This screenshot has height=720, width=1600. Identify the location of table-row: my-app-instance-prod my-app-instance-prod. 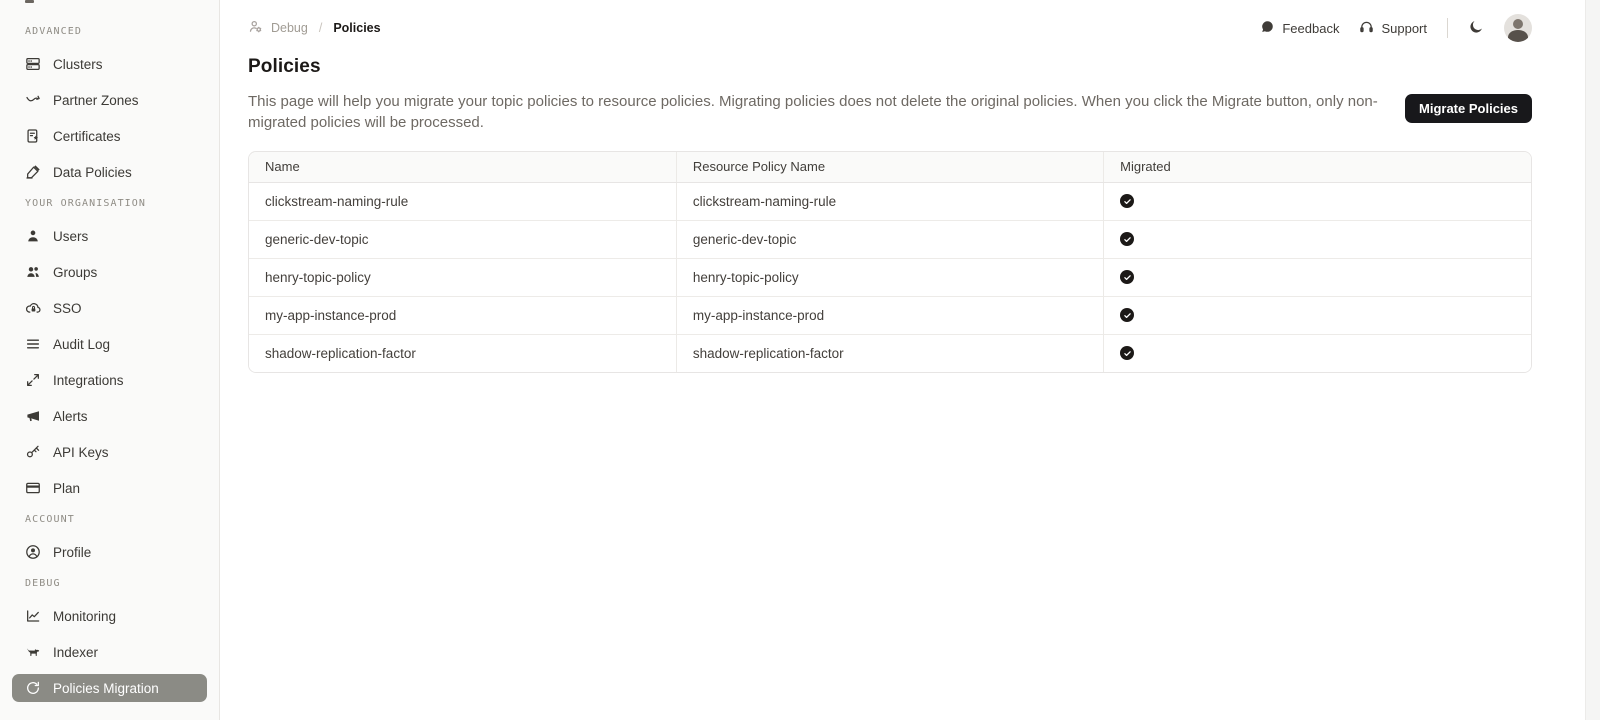
(890, 314).